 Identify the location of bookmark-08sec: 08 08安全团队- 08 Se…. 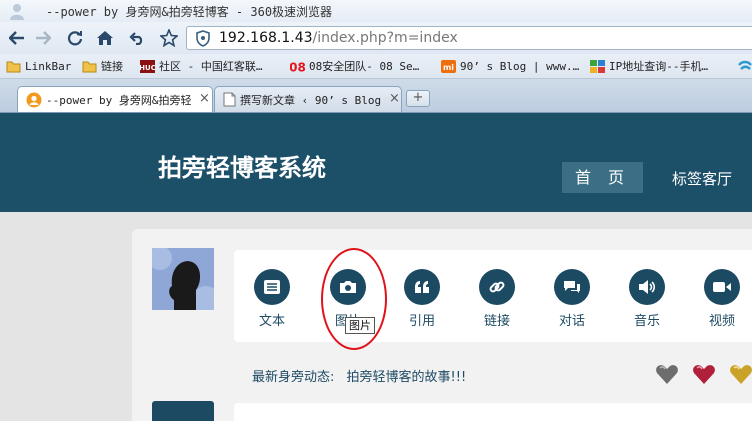
(354, 66).